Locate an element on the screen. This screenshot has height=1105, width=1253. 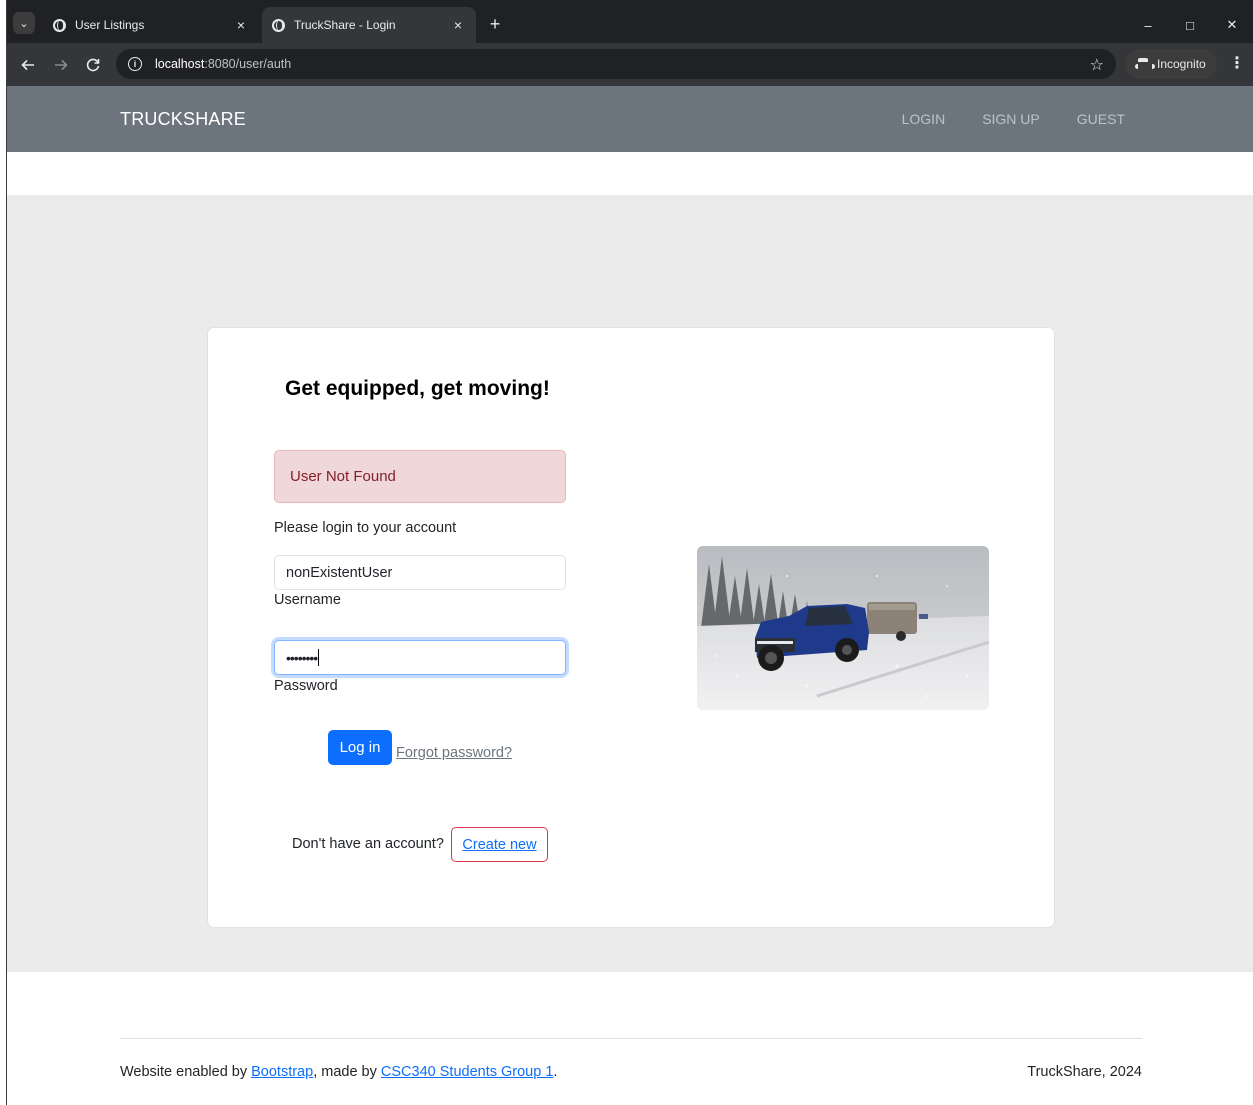
arrow-left-icon is located at coordinates (28, 65).